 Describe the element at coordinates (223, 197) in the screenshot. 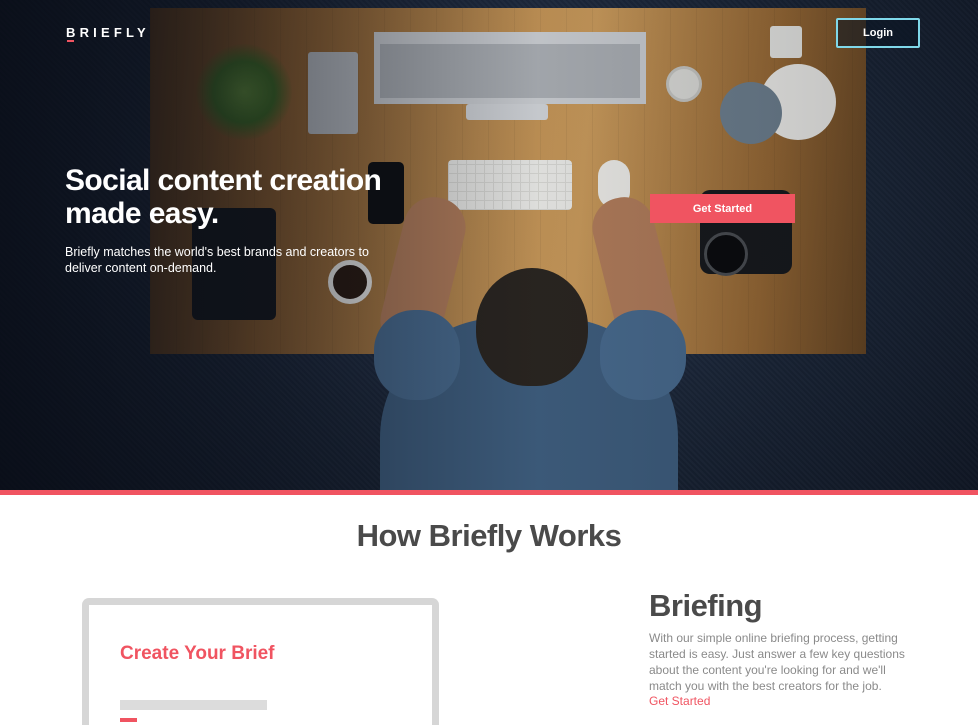

I see `hero-title: Social content creation made easy.` at that location.